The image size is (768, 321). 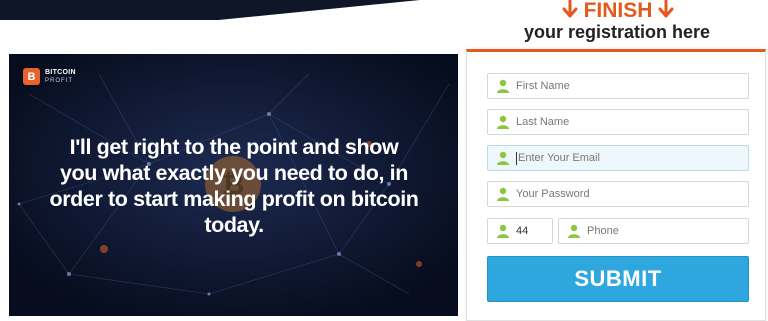 I want to click on finish-header: FINISH, so click(x=618, y=11).